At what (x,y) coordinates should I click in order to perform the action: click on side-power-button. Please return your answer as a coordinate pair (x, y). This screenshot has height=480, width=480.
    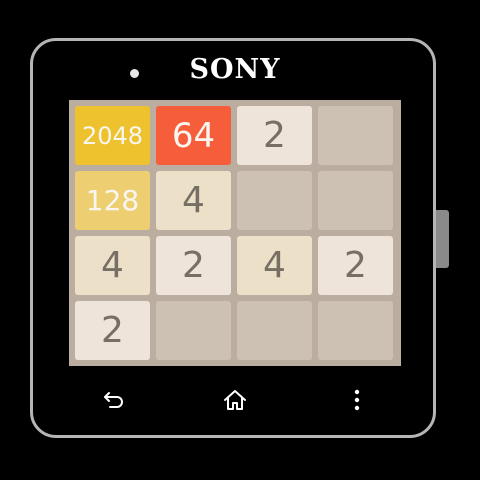
    Looking at the image, I should click on (442, 239).